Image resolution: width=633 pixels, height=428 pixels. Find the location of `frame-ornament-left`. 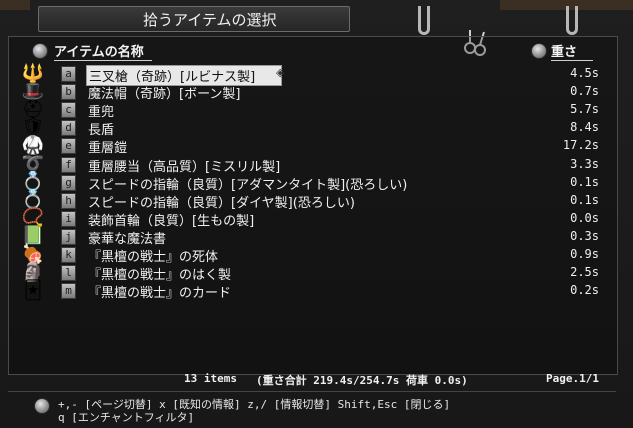

frame-ornament-left is located at coordinates (15, 5).